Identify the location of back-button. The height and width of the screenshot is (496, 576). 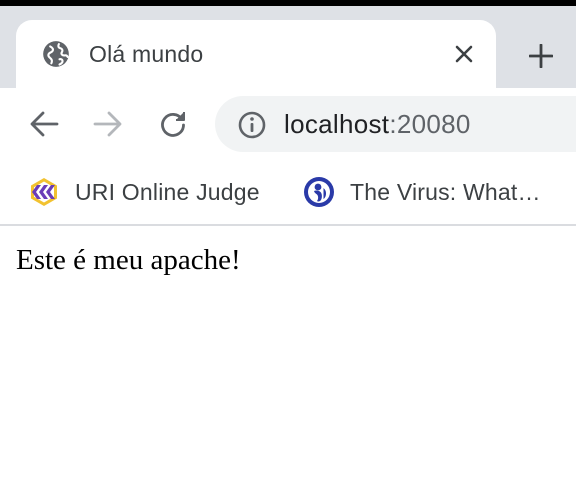
(44, 124).